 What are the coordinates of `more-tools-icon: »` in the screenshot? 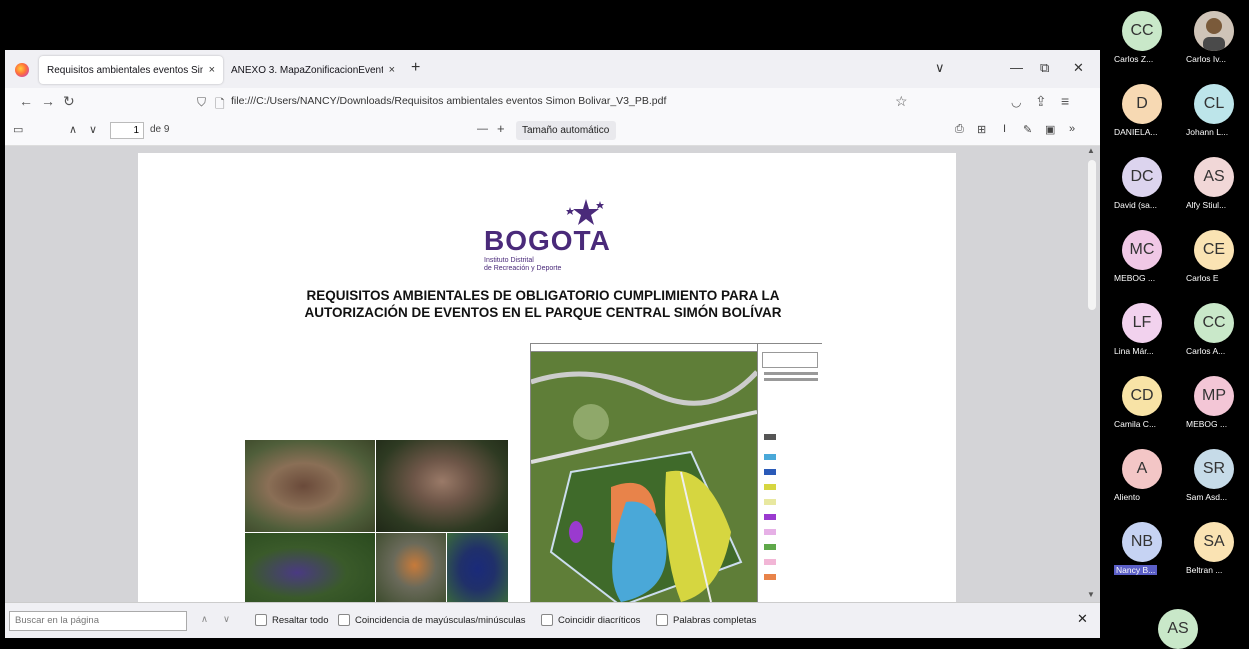 It's located at (1072, 129).